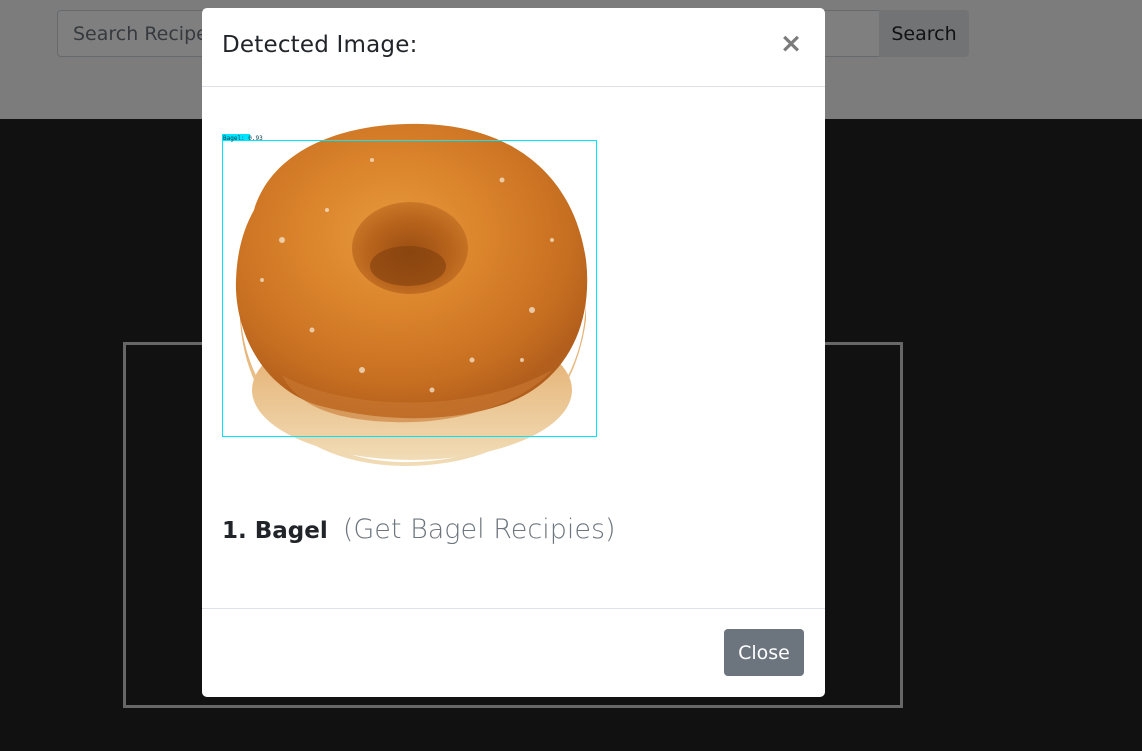 Image resolution: width=1142 pixels, height=751 pixels. I want to click on result-label: 1. Bagel, so click(275, 531).